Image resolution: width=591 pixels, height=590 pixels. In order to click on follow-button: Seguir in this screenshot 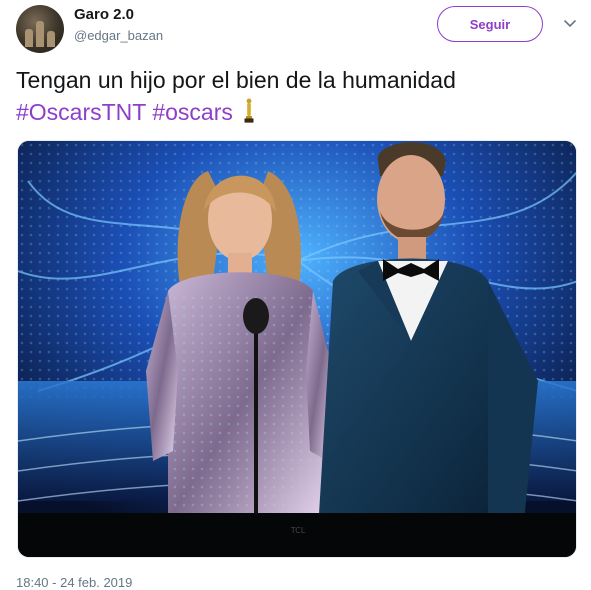, I will do `click(490, 24)`.